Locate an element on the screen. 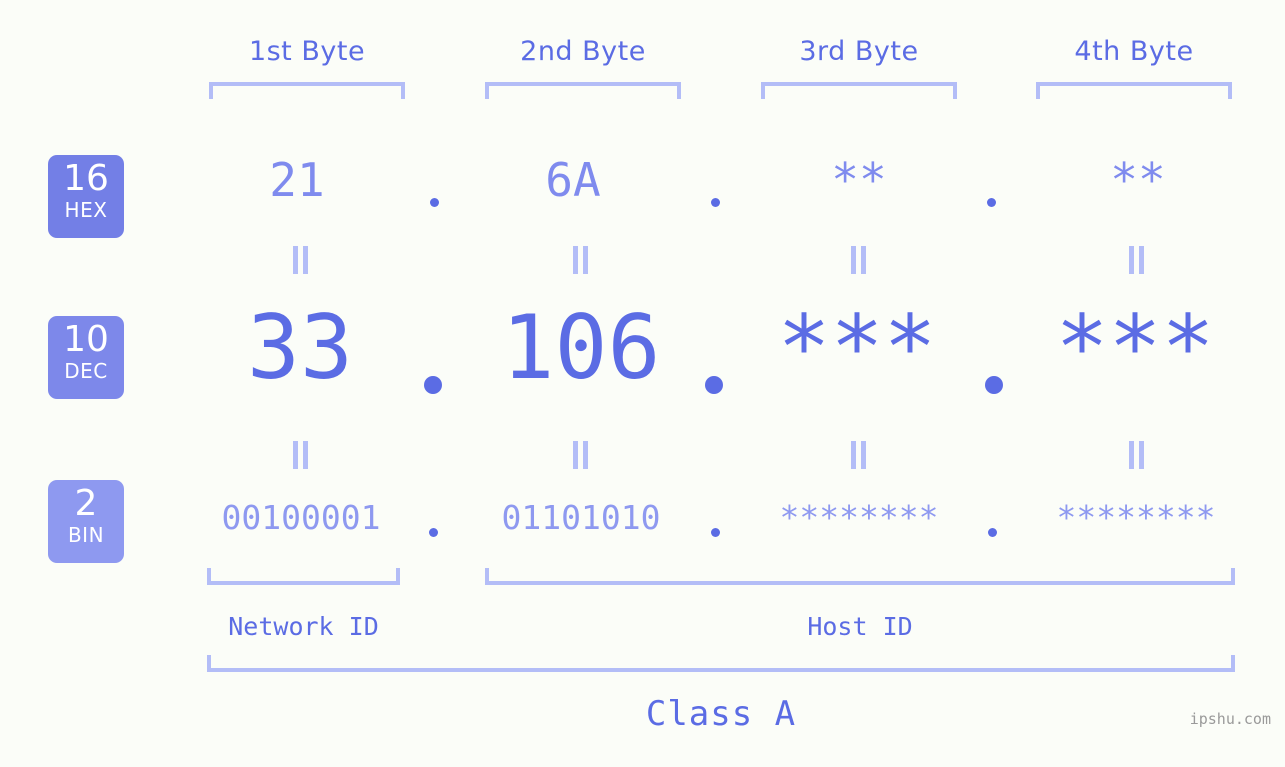  watermark: ipshu.com is located at coordinates (1230, 719).